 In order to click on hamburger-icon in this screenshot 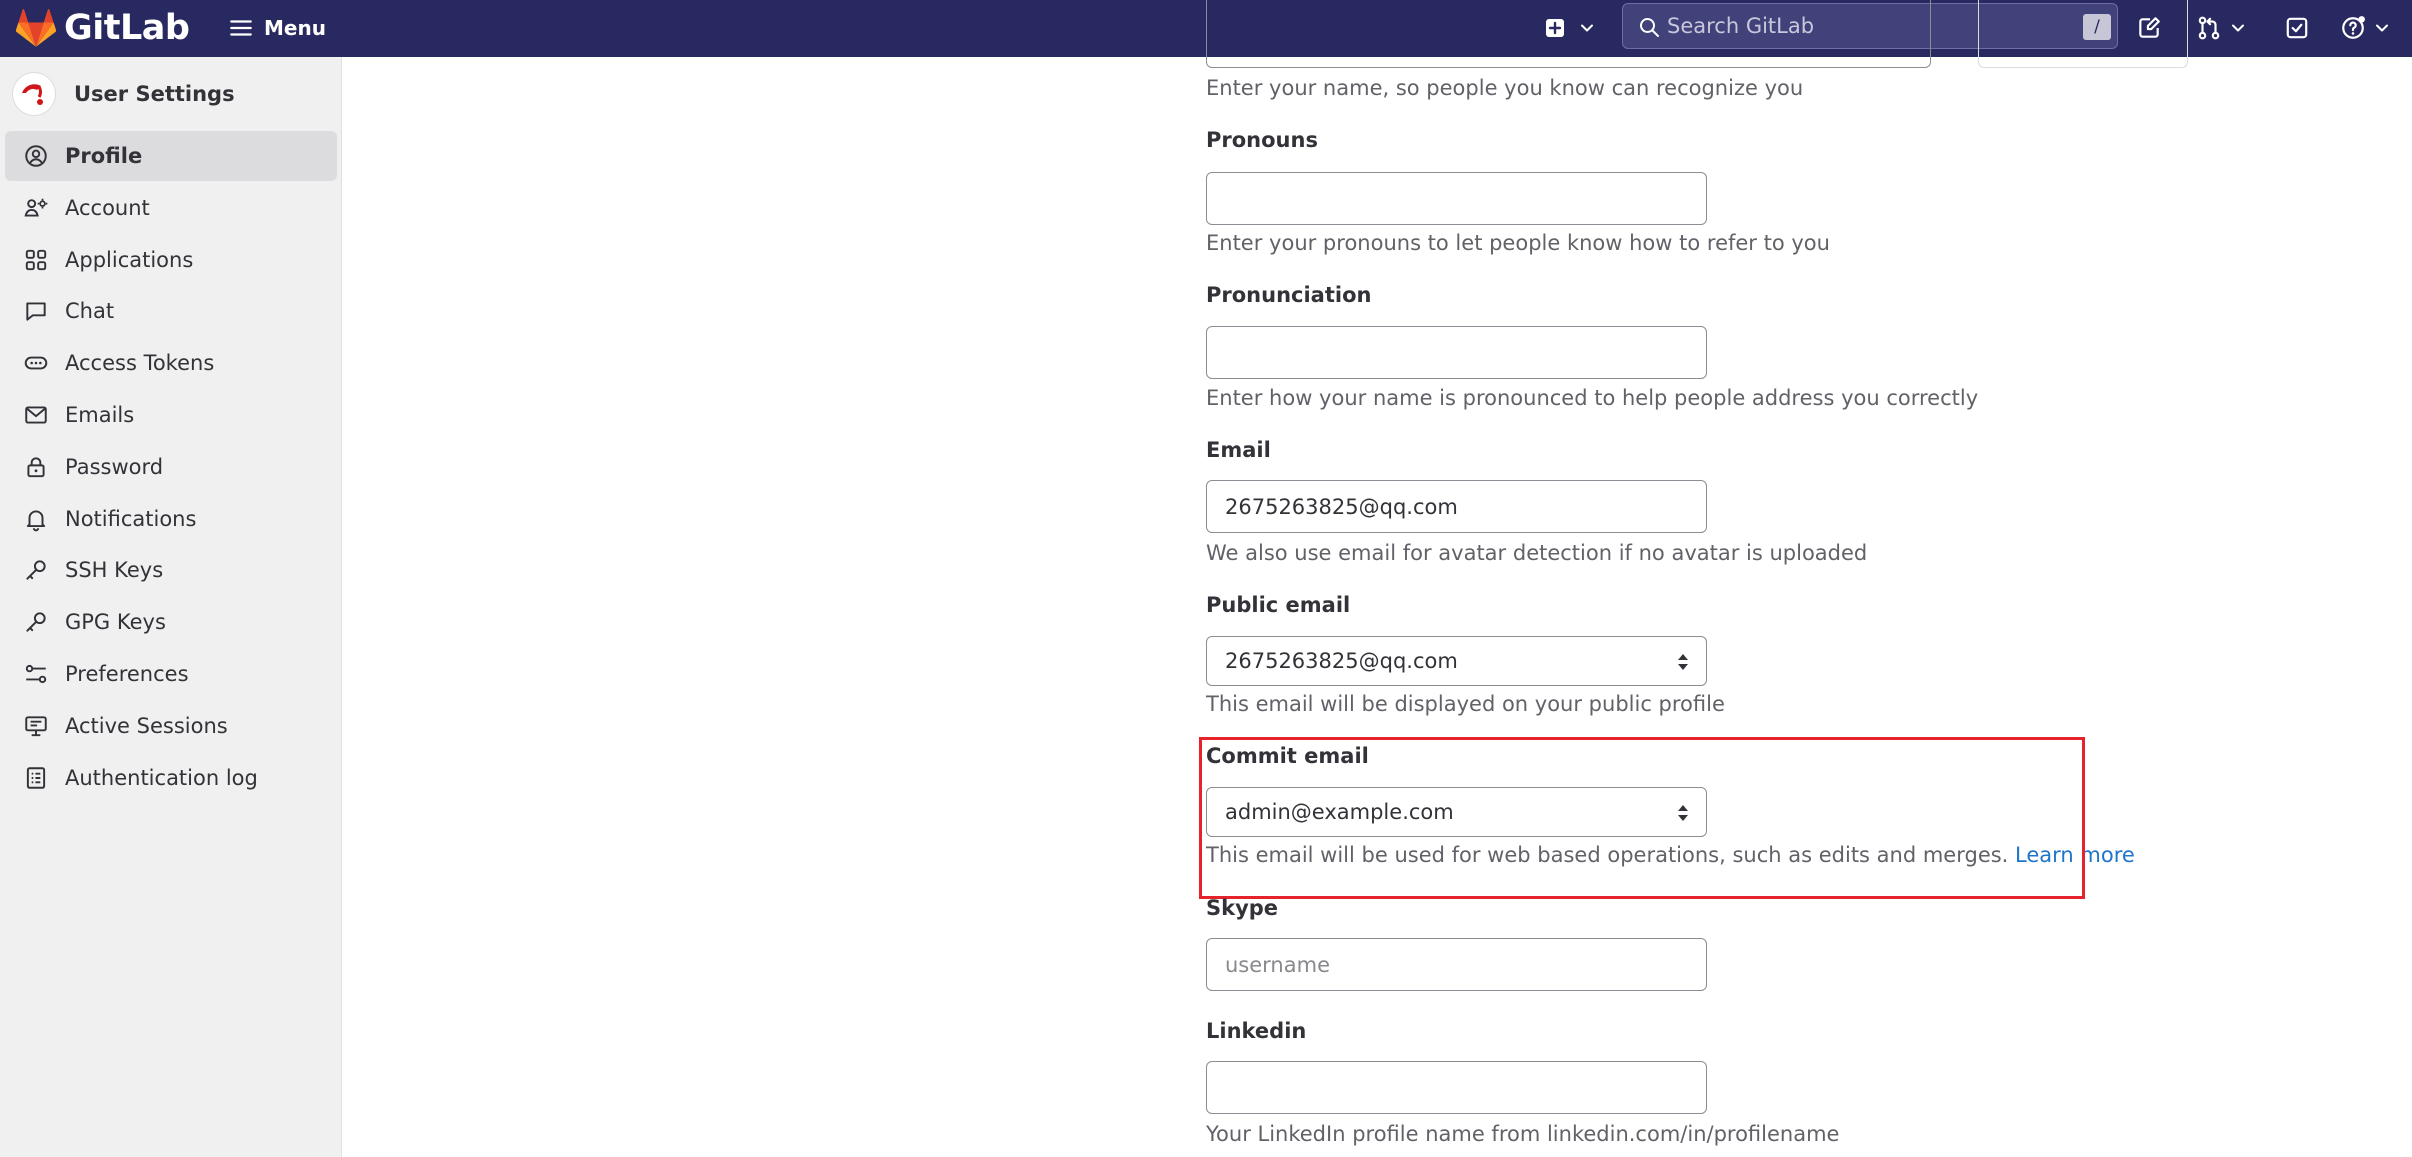, I will do `click(241, 28)`.